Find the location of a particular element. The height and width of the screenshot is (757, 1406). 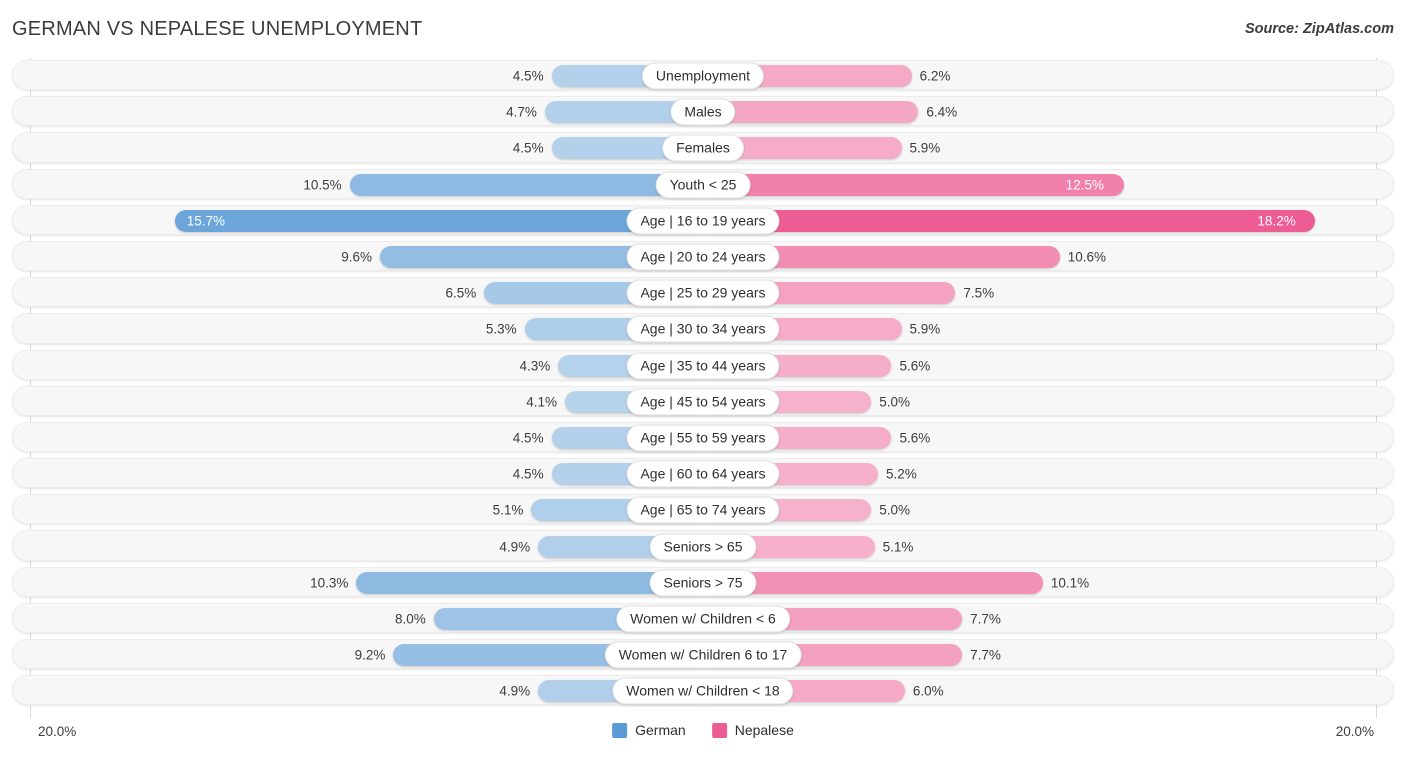

bar-value-german: 6.5% is located at coordinates (461, 293).